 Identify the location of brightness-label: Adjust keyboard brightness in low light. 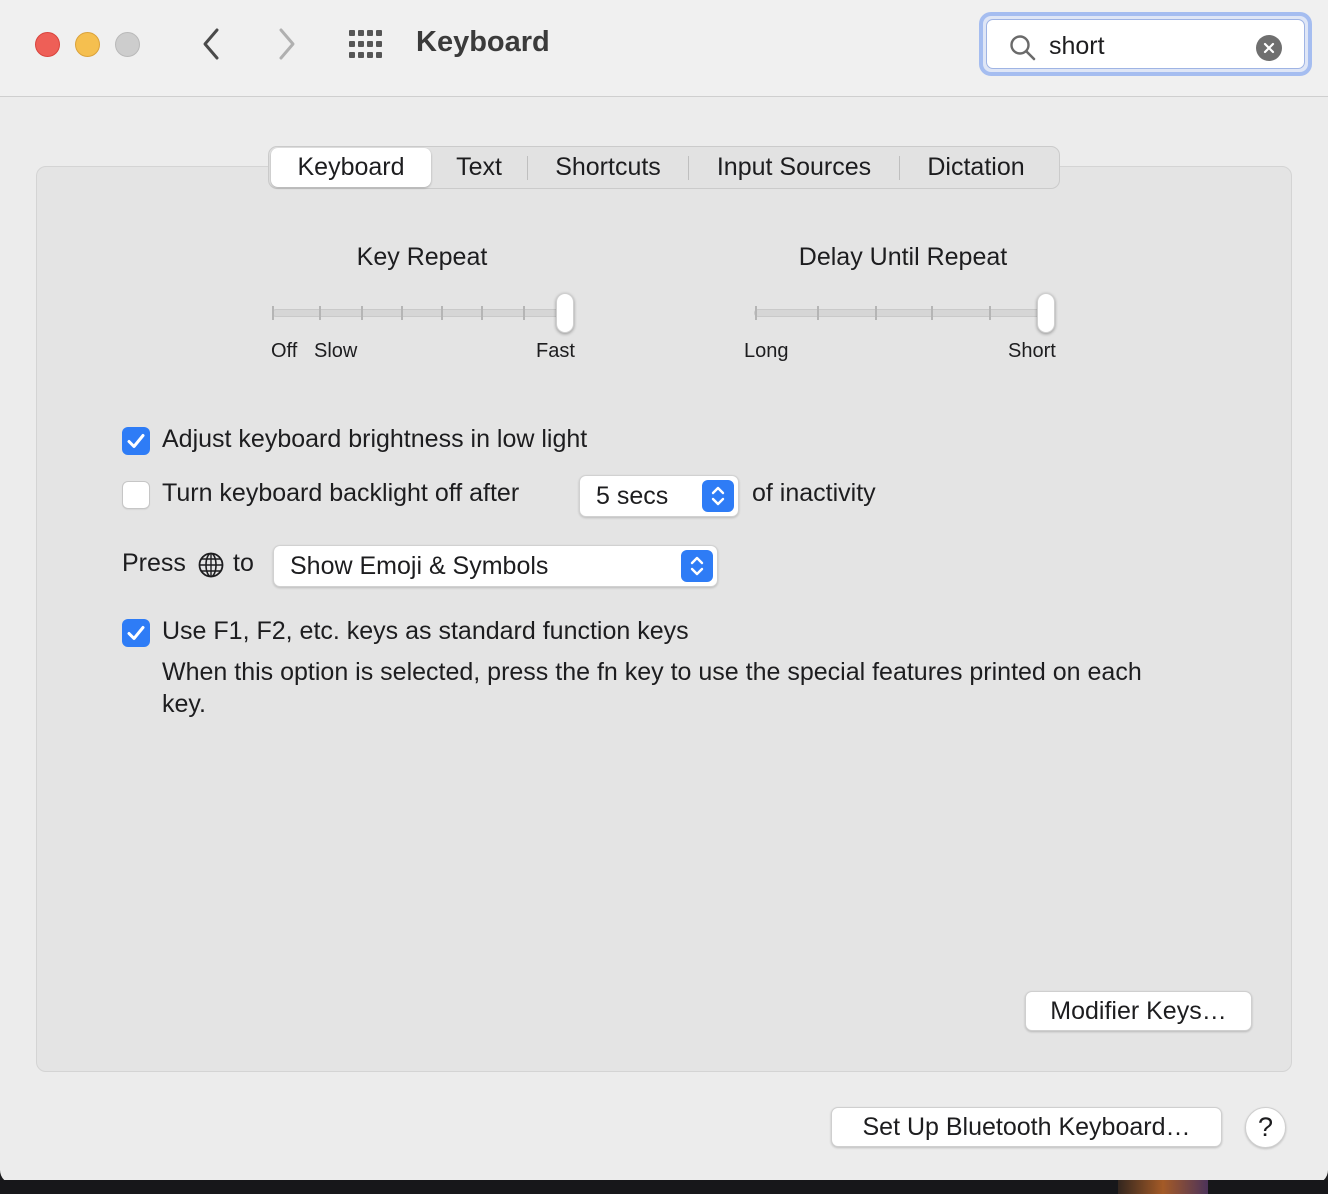
(375, 439).